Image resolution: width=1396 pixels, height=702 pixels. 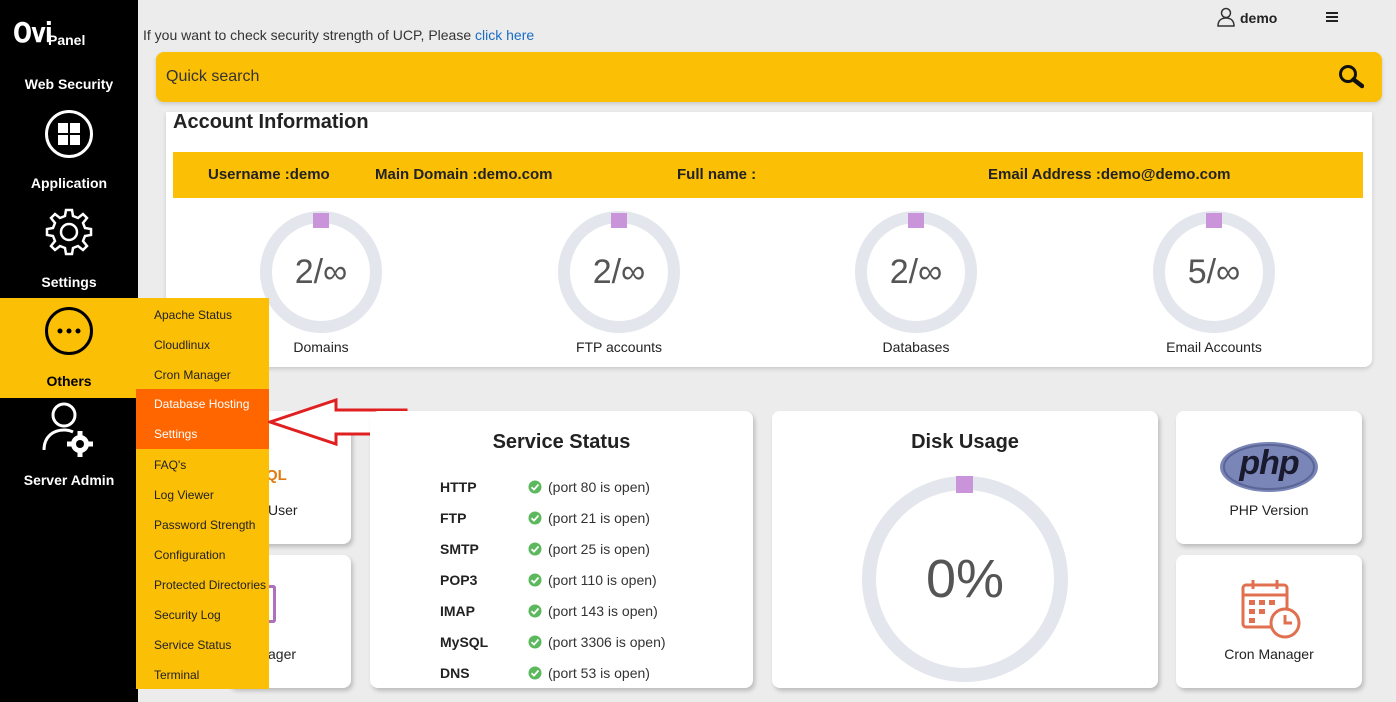 I want to click on disk-usage-card: Disk Usage 0%, so click(x=965, y=549).